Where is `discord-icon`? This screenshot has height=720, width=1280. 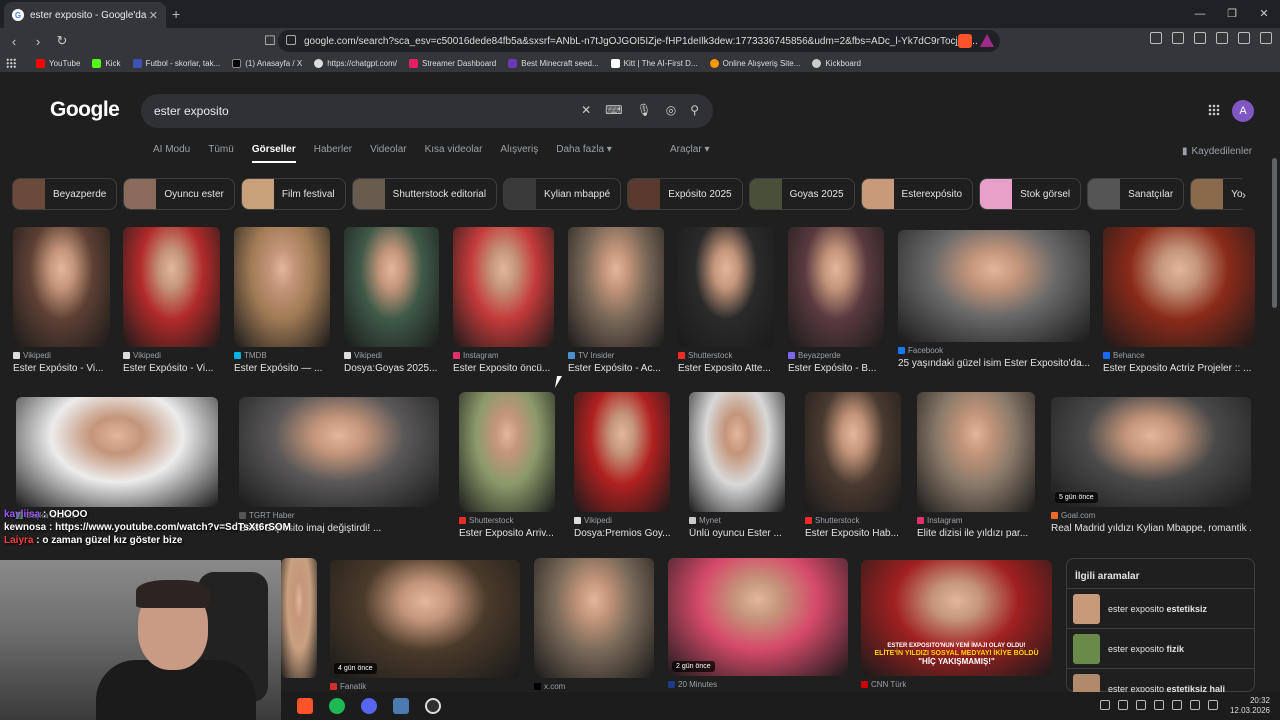 discord-icon is located at coordinates (369, 706).